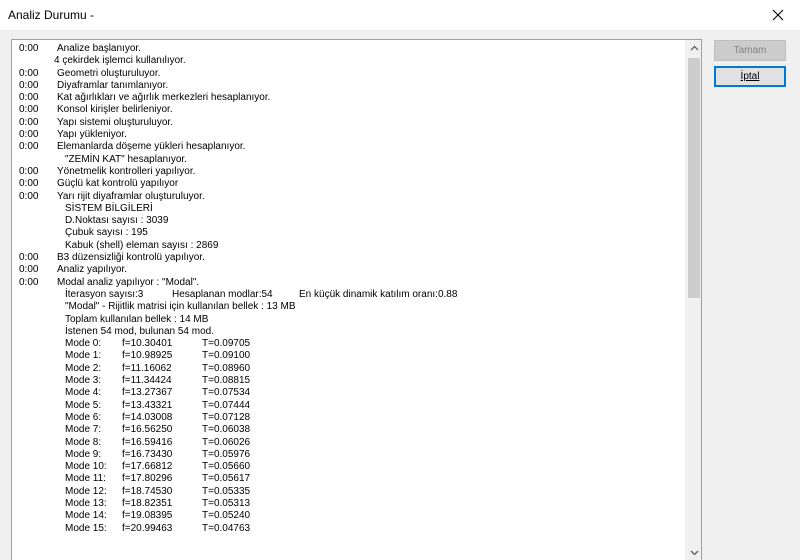 Image resolution: width=800 pixels, height=560 pixels. What do you see at coordinates (147, 405) in the screenshot?
I see `mode-frequency: f=13.43321` at bounding box center [147, 405].